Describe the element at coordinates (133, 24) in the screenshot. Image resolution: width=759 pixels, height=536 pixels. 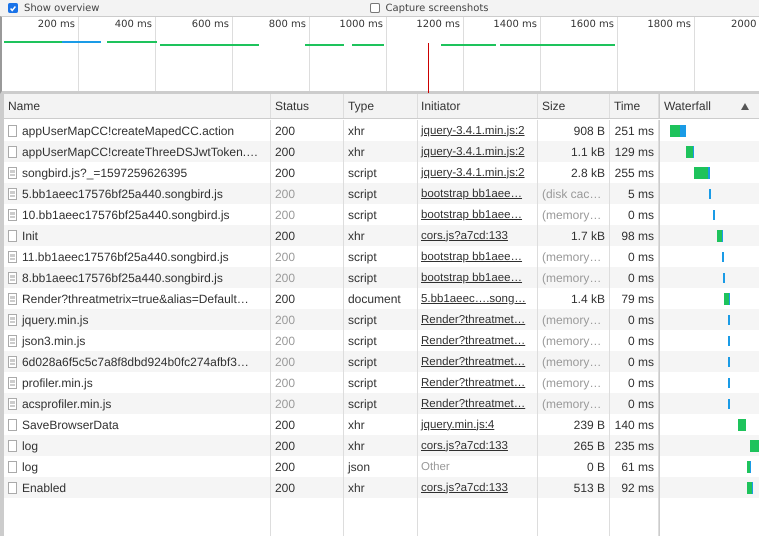
I see `time-tick-label: 400 ms` at that location.